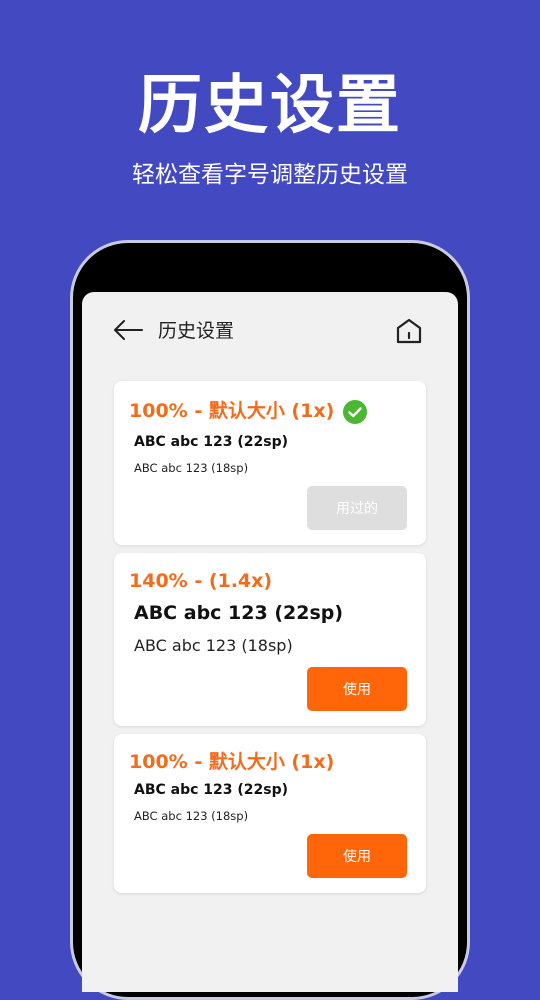 The image size is (540, 1000). Describe the element at coordinates (355, 412) in the screenshot. I see `check-circle-icon` at that location.